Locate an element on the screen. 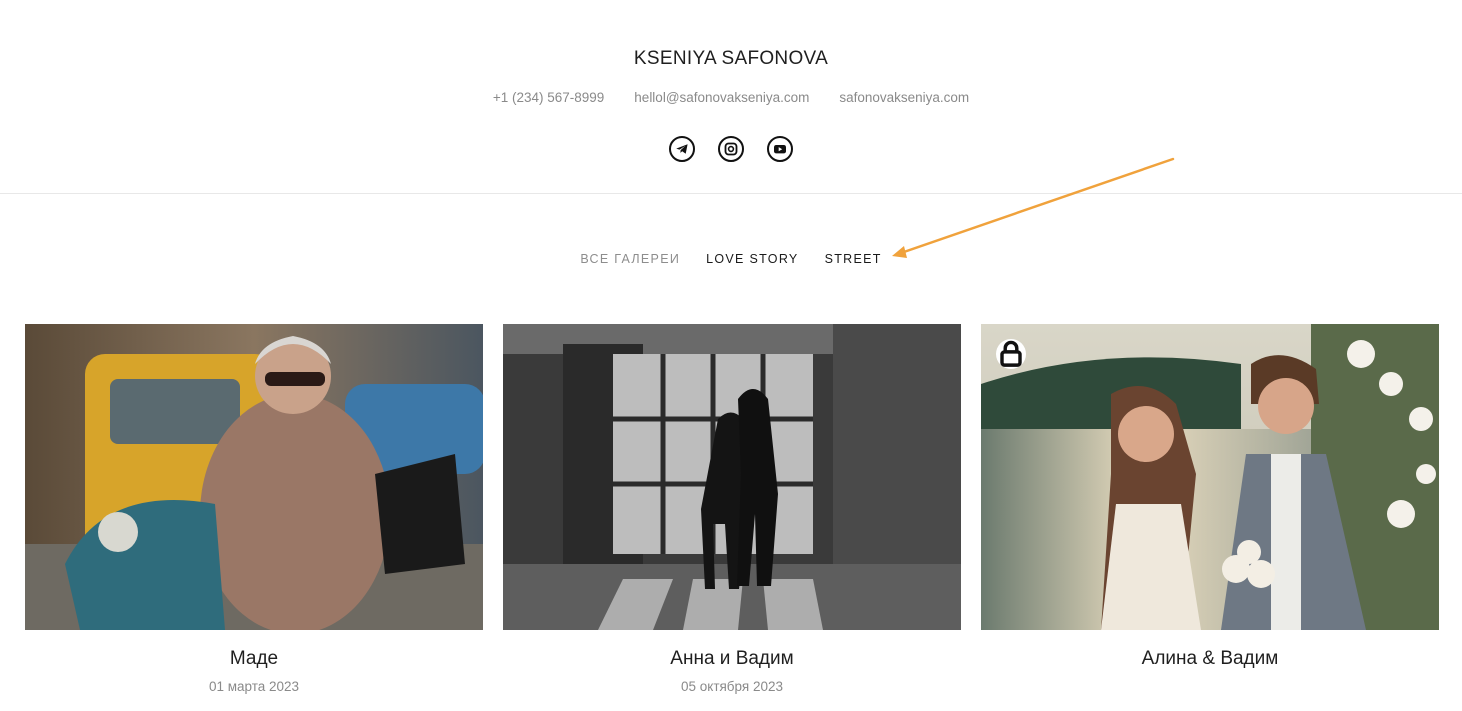 The image size is (1462, 711). phone-link: +1 (234) 567-8999 is located at coordinates (548, 97).